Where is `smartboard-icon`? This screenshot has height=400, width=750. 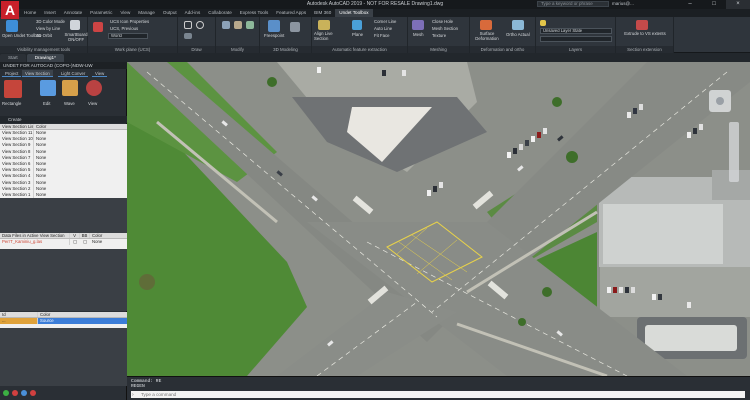 smartboard-icon is located at coordinates (75, 25).